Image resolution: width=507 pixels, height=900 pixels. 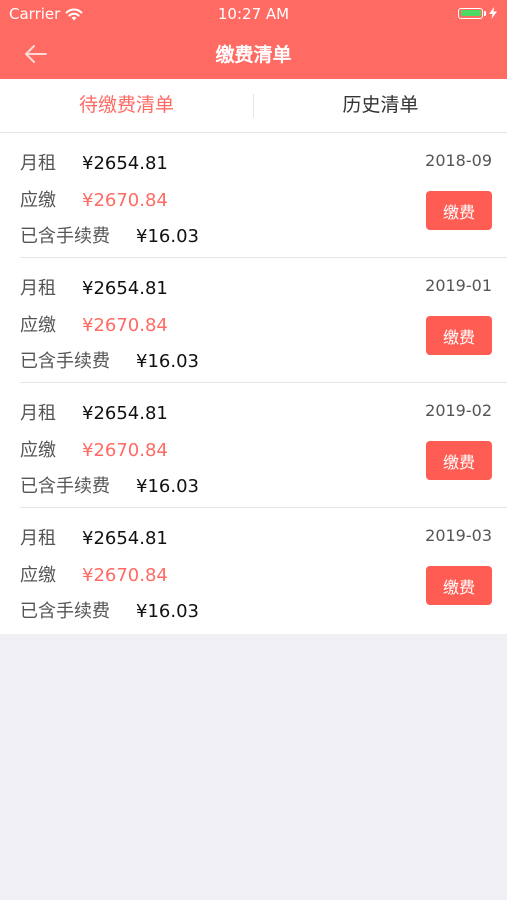 I want to click on battery-icon, so click(x=477, y=13).